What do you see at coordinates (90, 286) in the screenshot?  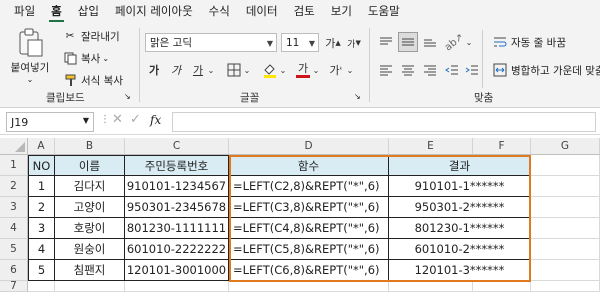 I see `cell-b7` at bounding box center [90, 286].